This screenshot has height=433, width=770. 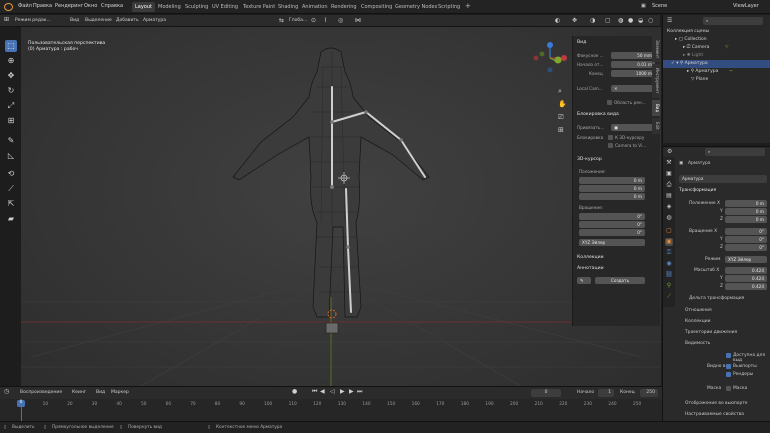 I want to click on output-tab-icon: ⎙, so click(x=669, y=185).